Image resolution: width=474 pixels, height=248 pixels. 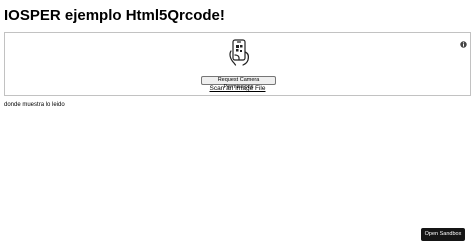 I want to click on phone-qr-scan-icon, so click(x=239, y=52).